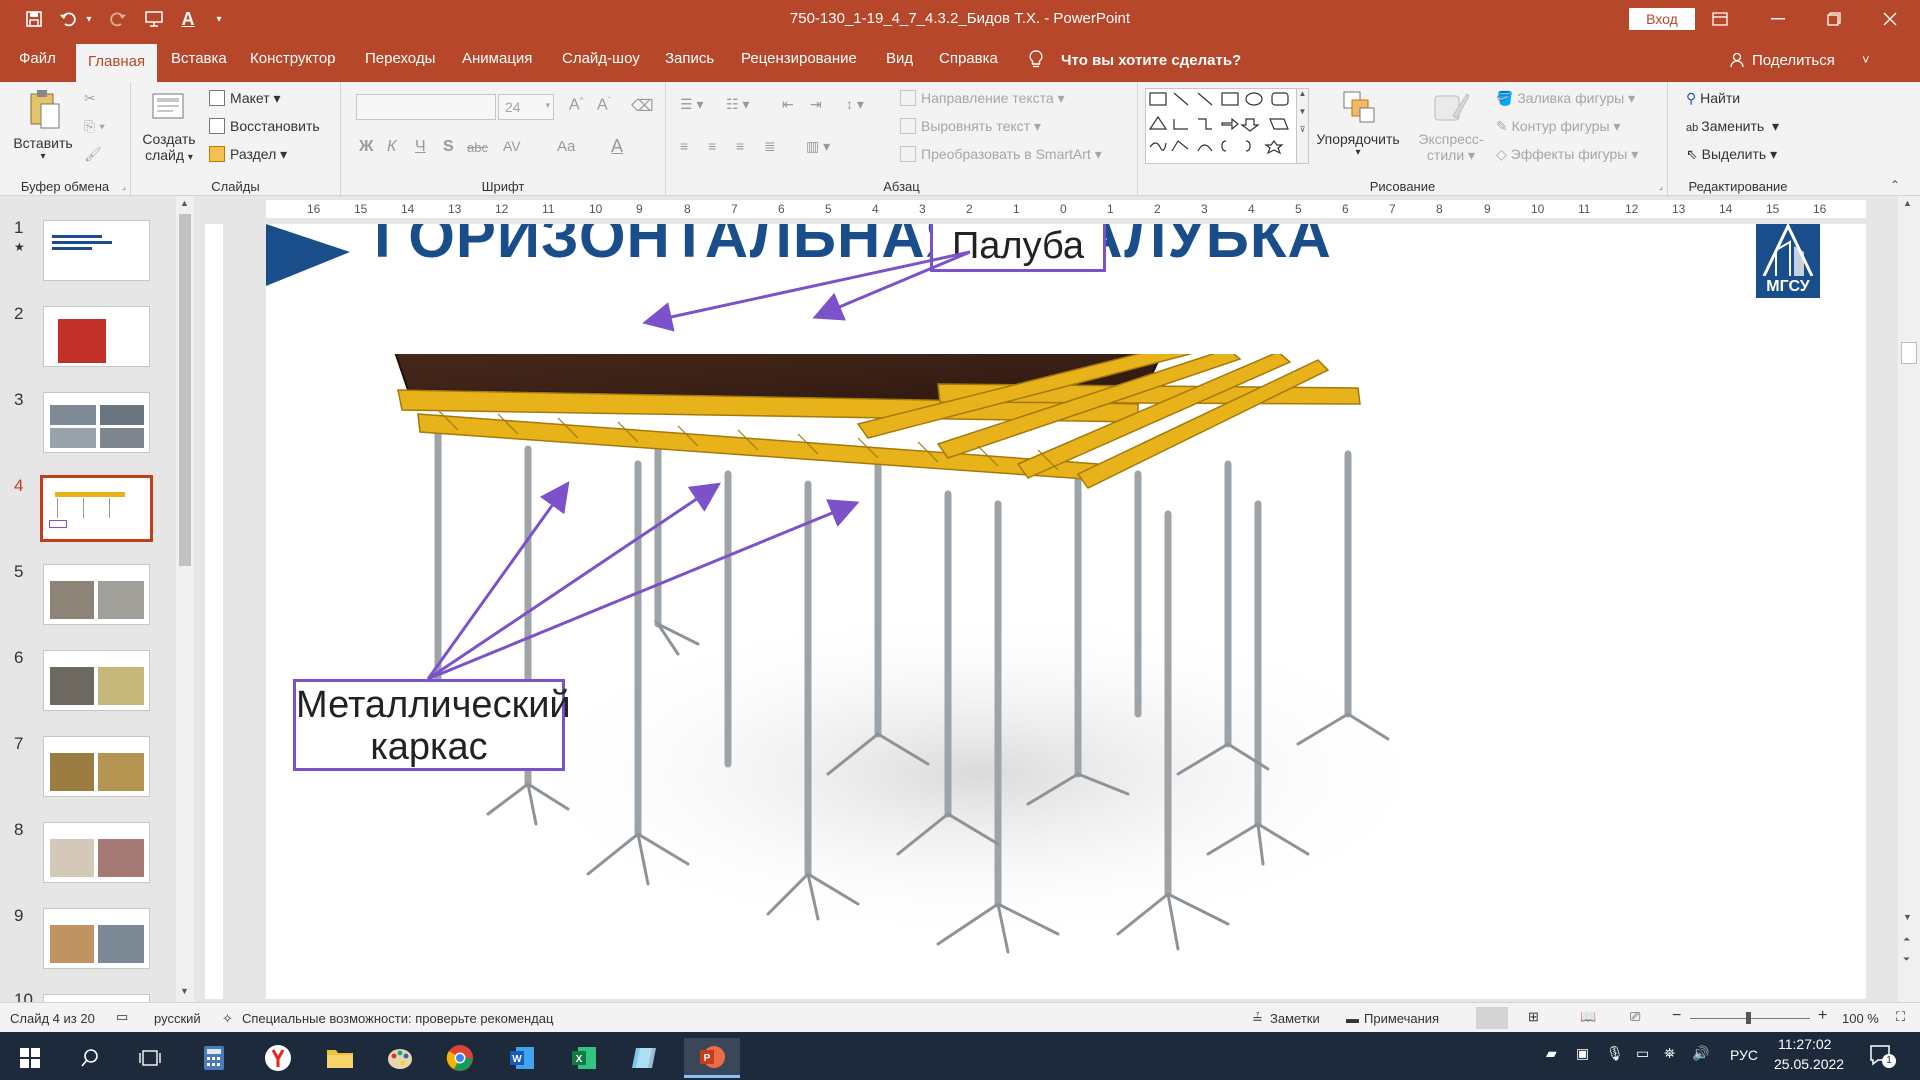  Describe the element at coordinates (1676, 1016) in the screenshot. I see `zoom-out-icon: −` at that location.